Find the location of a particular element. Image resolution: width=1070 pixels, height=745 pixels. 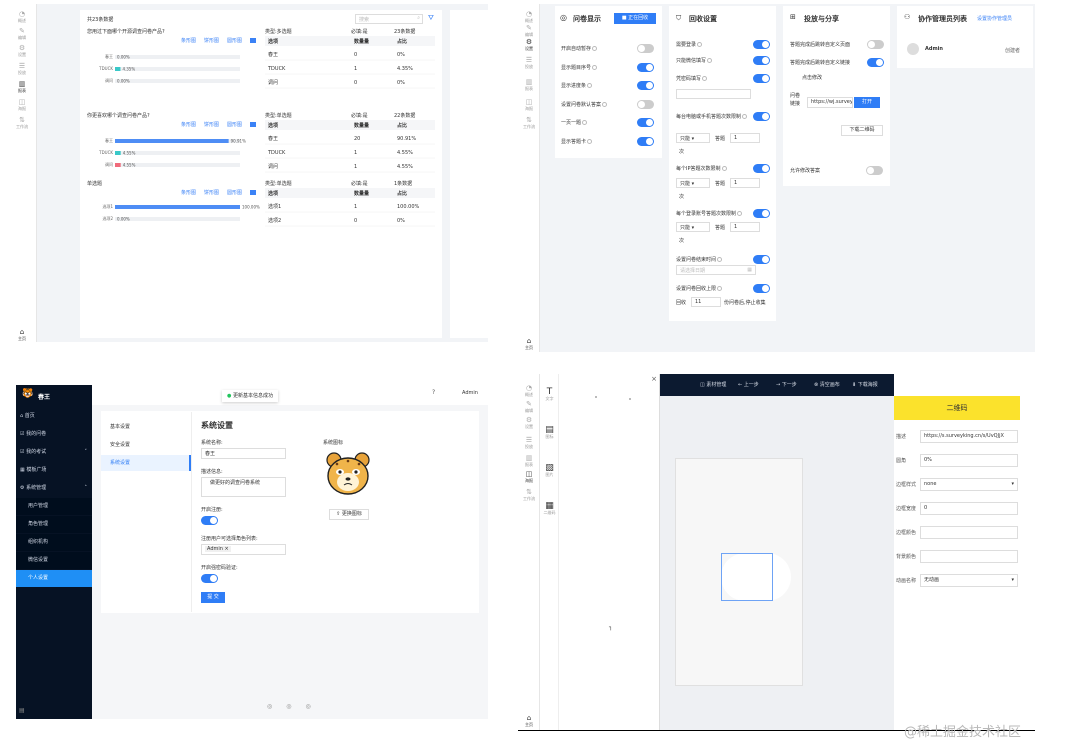

system-name-input: 春王 is located at coordinates (243, 453).